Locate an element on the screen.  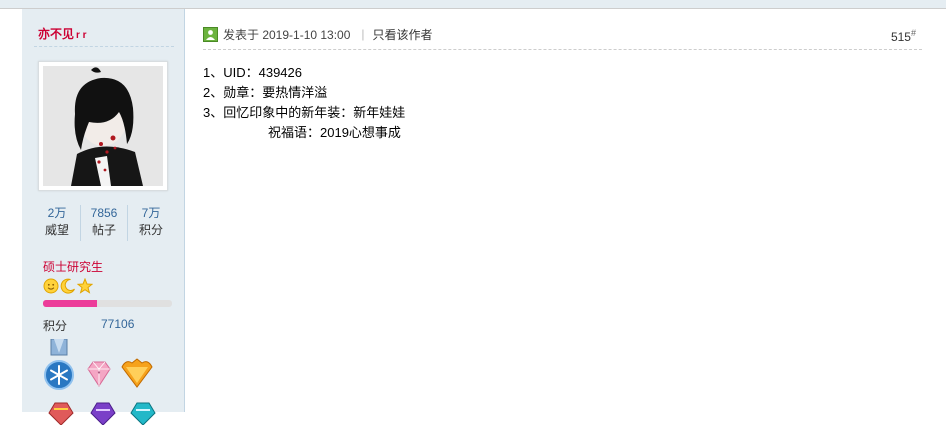
post-meta: 发表于 2019-1-10 13:00 | 只看该作者 is located at coordinates (318, 34).